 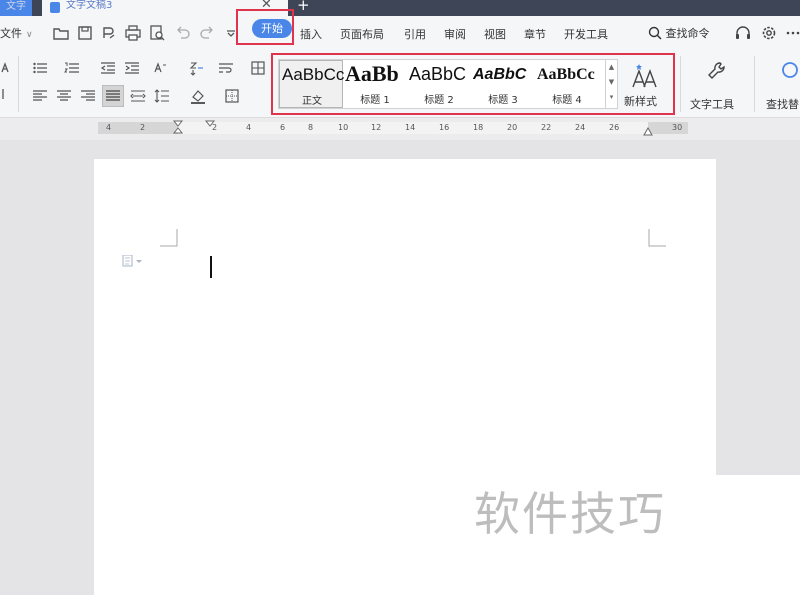 I want to click on ruler-tick-label: 26, so click(x=614, y=127).